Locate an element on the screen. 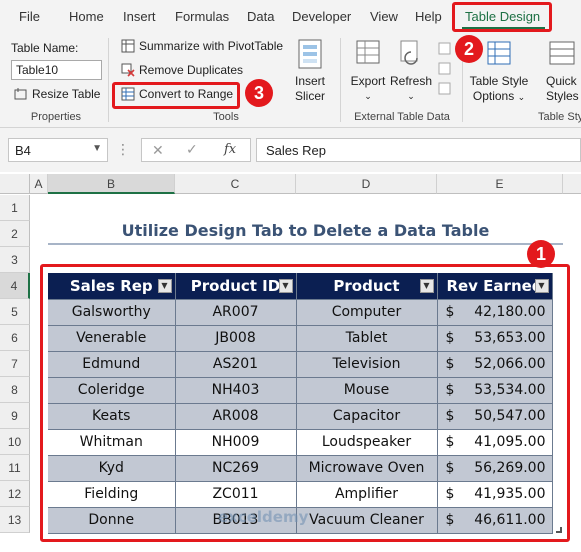 The image size is (581, 552). external-small-commands is located at coordinates (445, 71).